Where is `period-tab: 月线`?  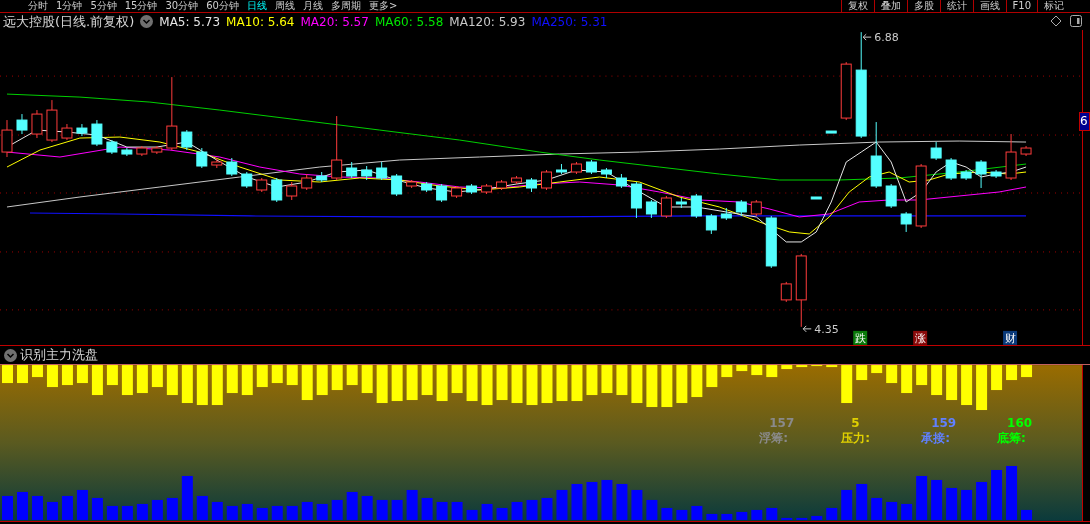 period-tab: 月线 is located at coordinates (312, 6).